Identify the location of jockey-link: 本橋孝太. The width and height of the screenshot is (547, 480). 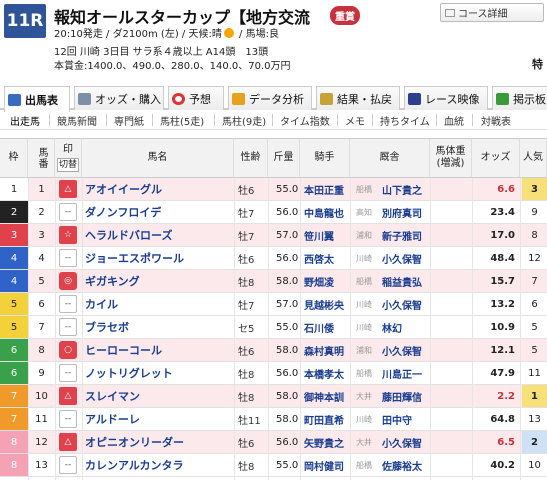
(324, 373).